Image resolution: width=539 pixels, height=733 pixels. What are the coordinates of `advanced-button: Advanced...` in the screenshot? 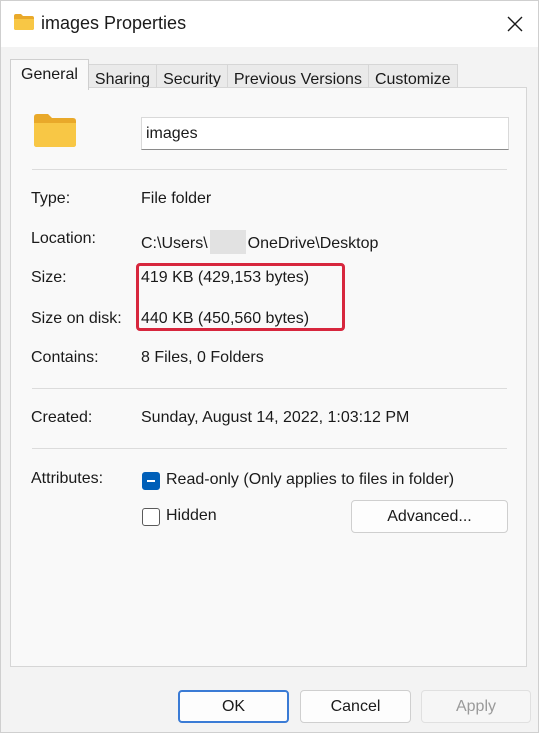 It's located at (429, 516).